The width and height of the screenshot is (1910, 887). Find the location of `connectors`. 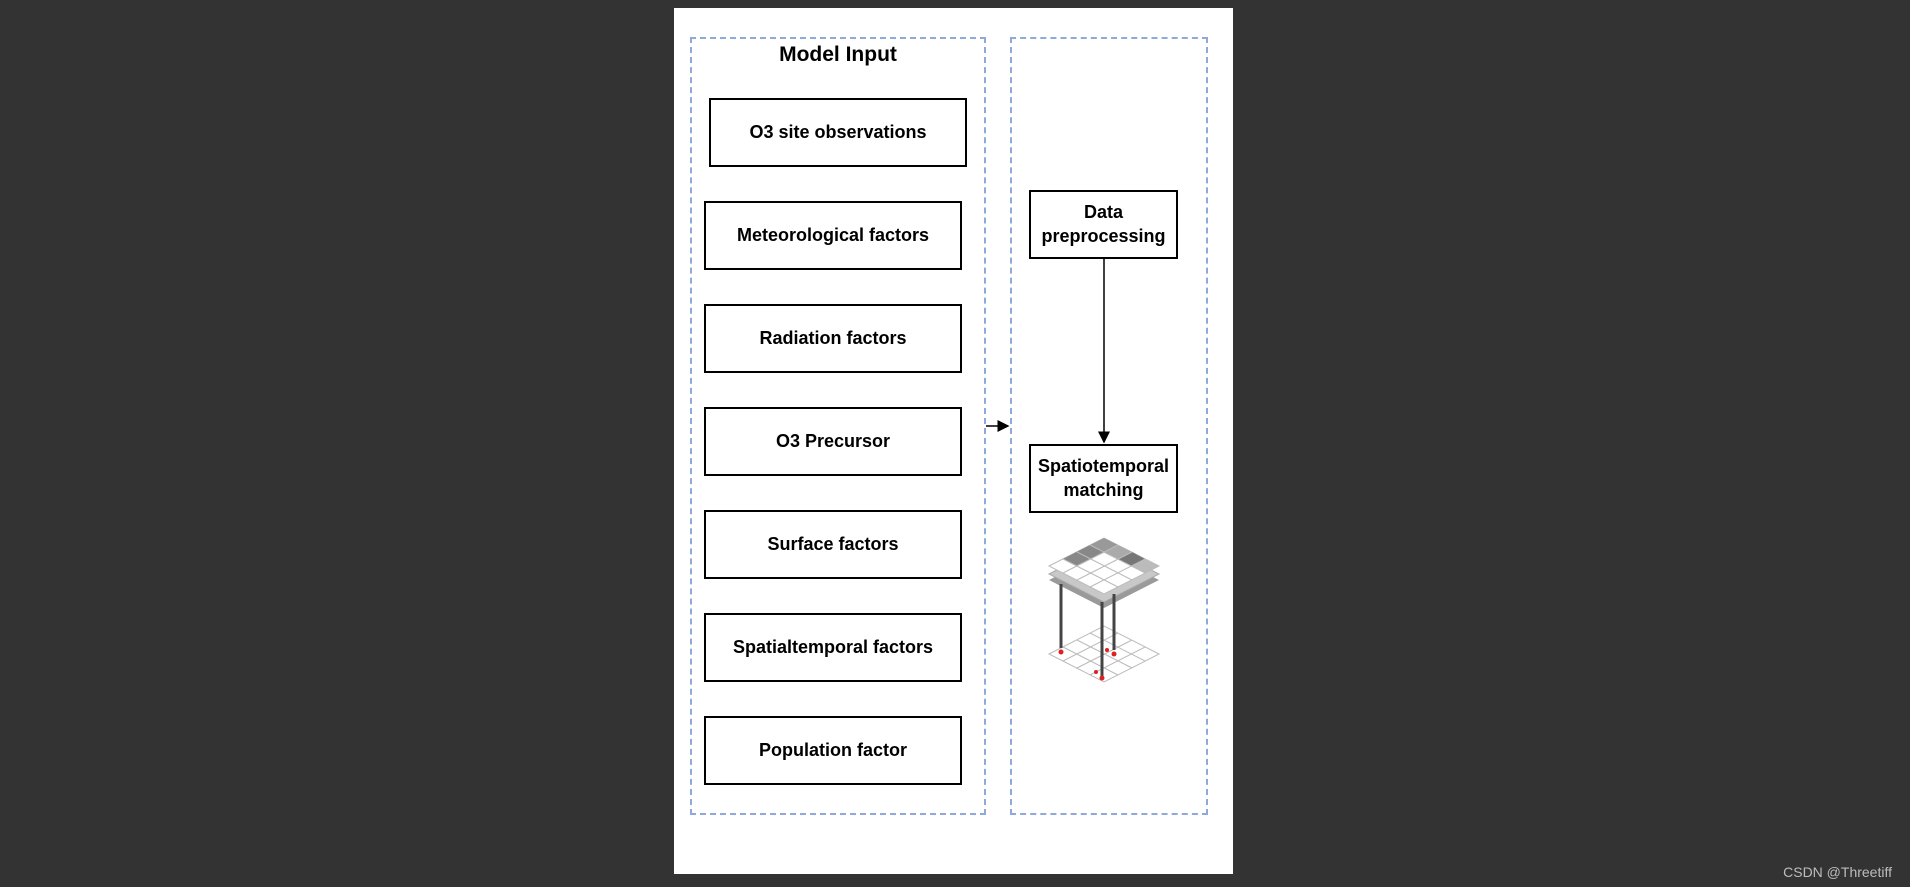

connectors is located at coordinates (1073, 471).